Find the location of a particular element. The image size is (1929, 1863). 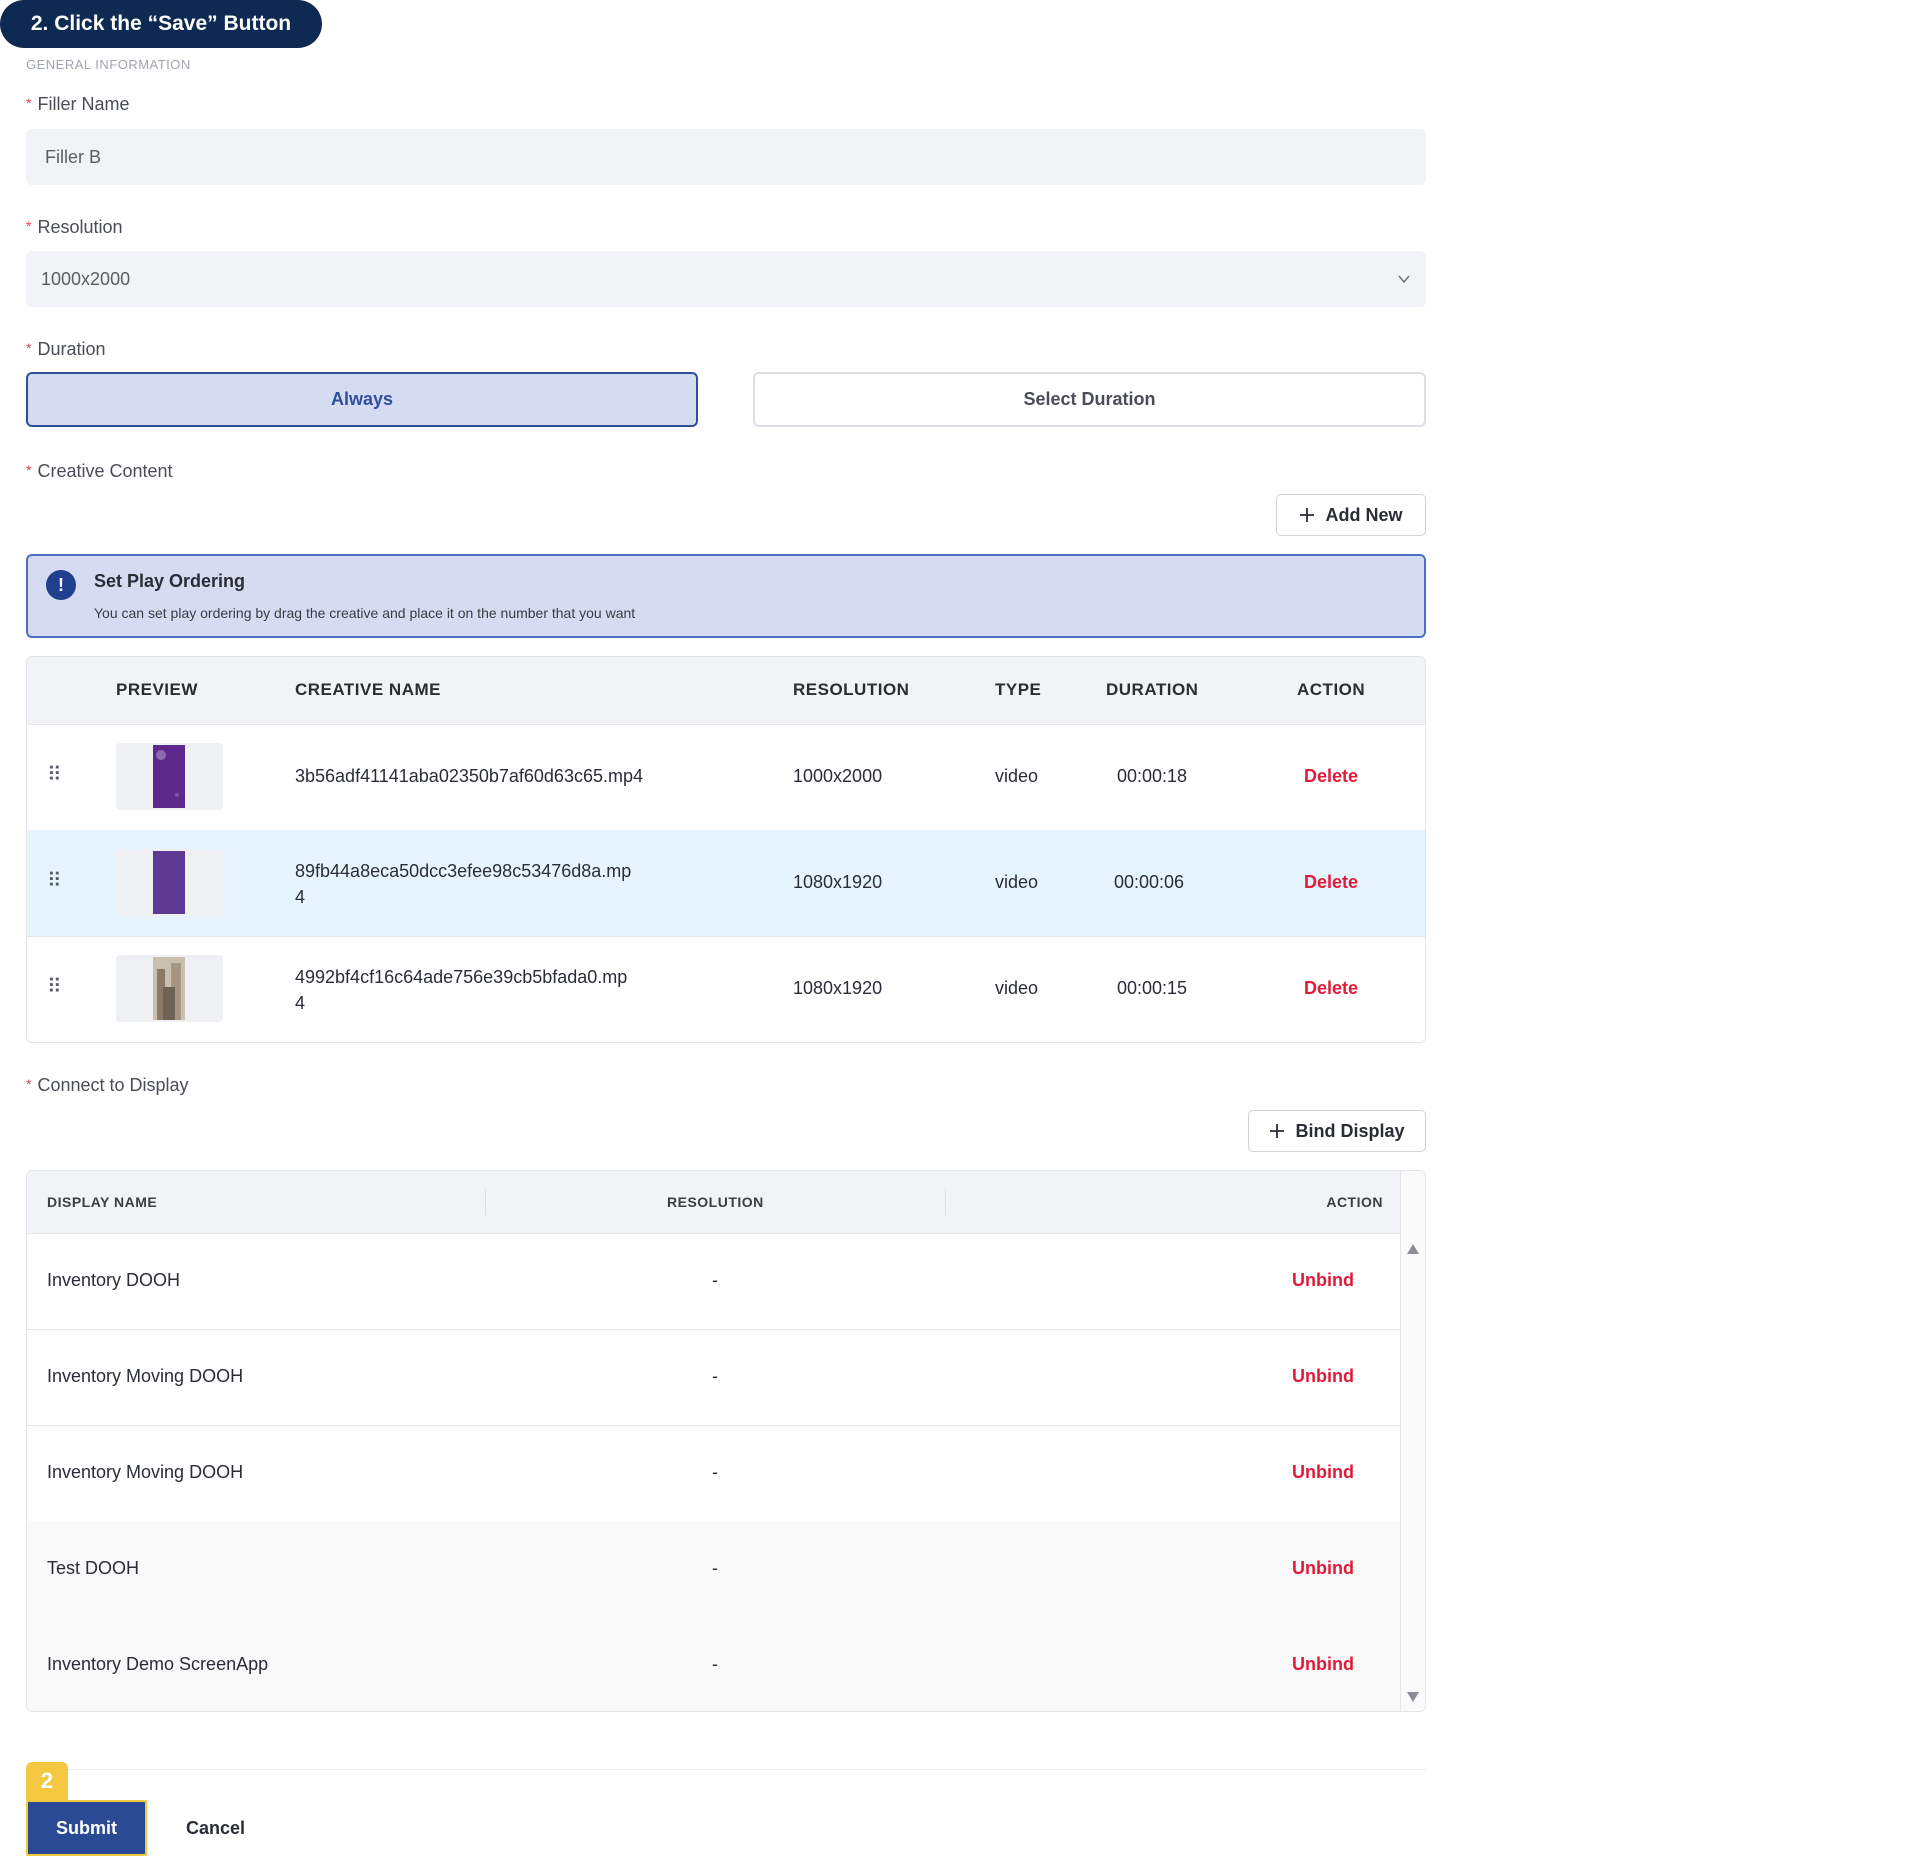

col-action: ACTION is located at coordinates (1331, 689).